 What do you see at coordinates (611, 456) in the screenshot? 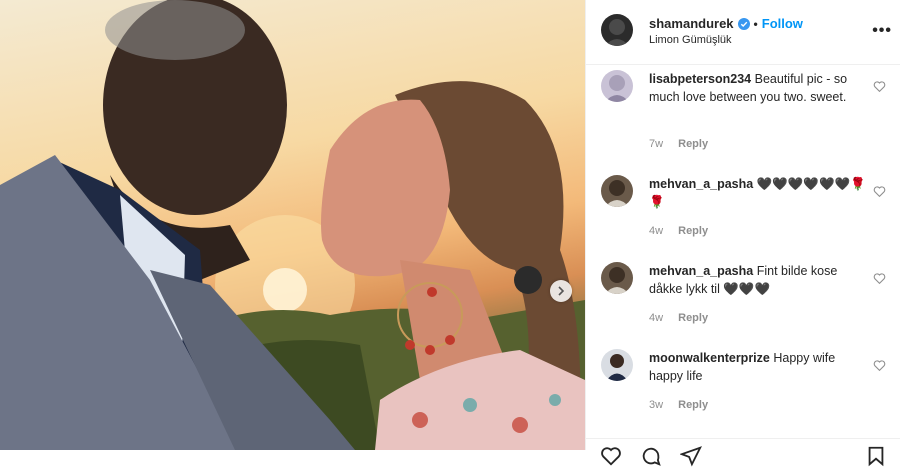
I see `like-icon` at bounding box center [611, 456].